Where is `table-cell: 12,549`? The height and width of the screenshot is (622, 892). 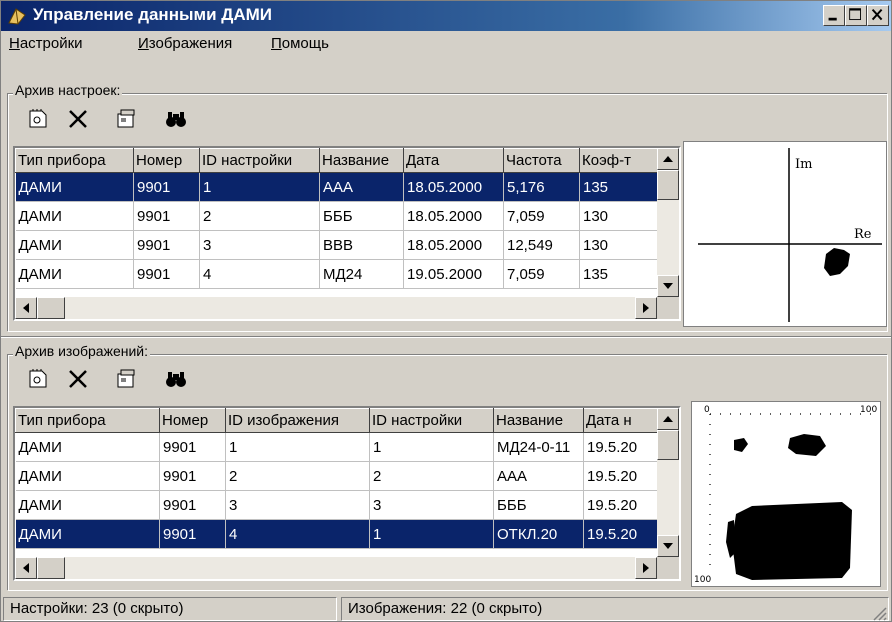
table-cell: 12,549 is located at coordinates (541, 245).